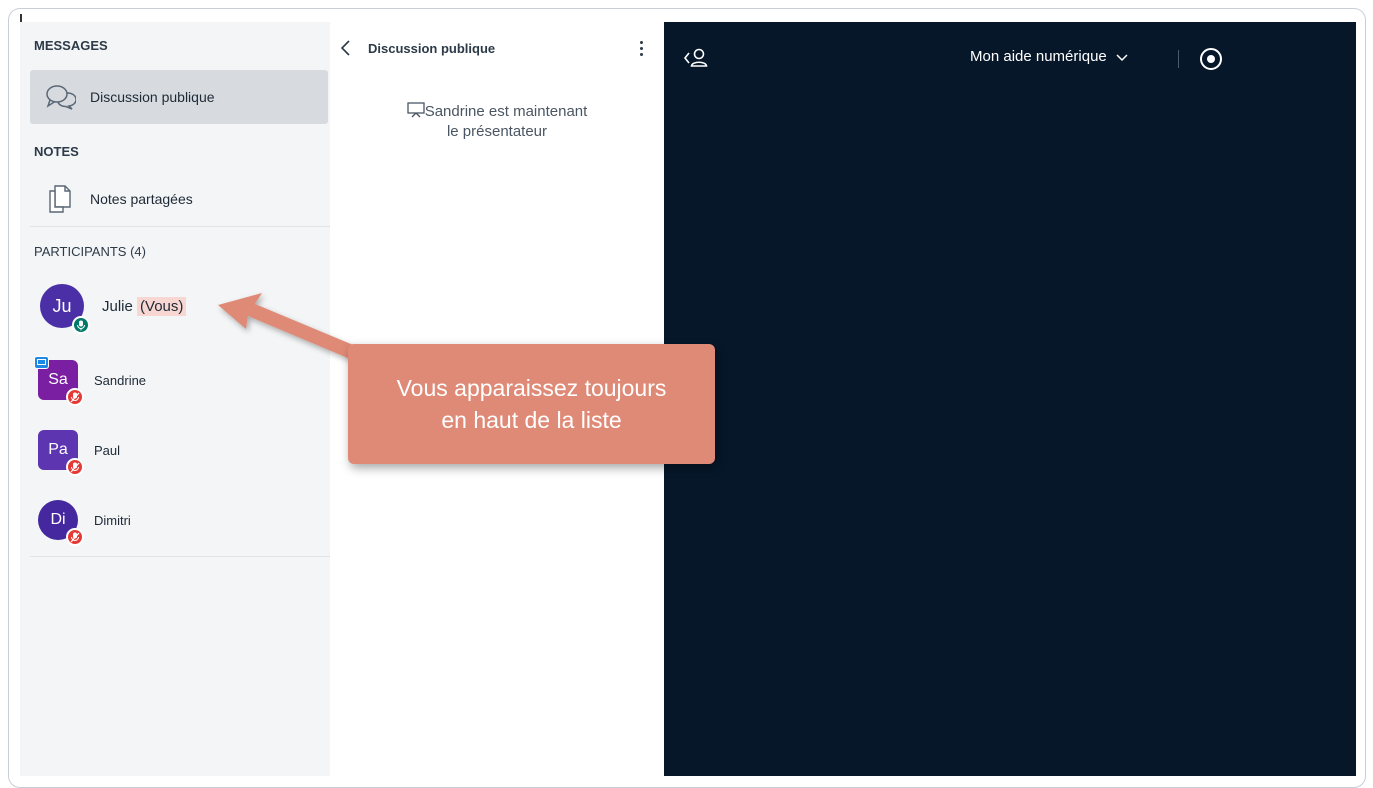 This screenshot has height=788, width=1373. Describe the element at coordinates (497, 131) in the screenshot. I see `system-message-line: le présentateur` at that location.